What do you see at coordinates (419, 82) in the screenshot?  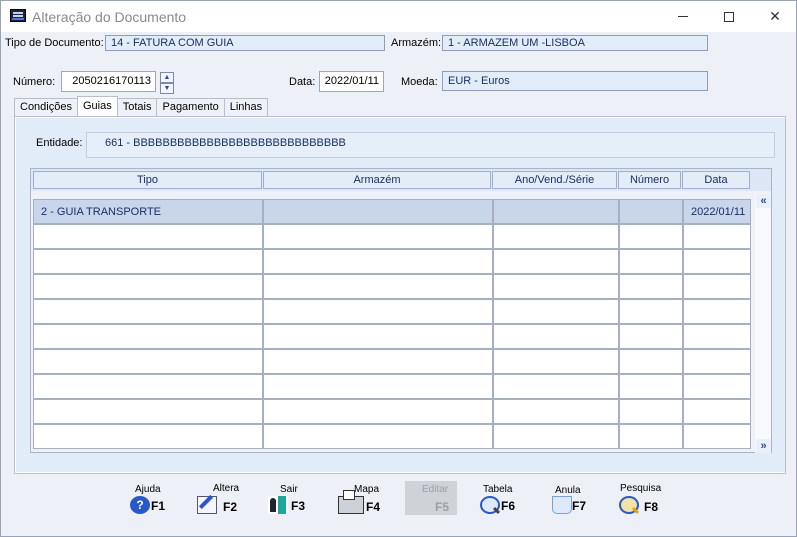 I see `moeda-label: Moeda:` at bounding box center [419, 82].